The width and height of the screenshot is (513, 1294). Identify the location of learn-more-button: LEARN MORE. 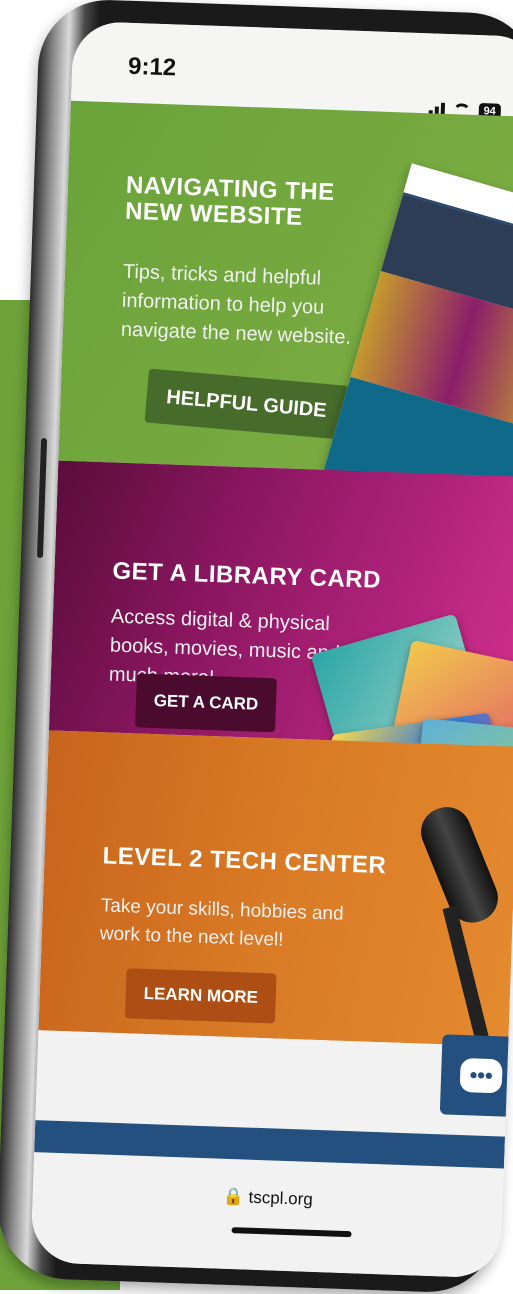
(200, 996).